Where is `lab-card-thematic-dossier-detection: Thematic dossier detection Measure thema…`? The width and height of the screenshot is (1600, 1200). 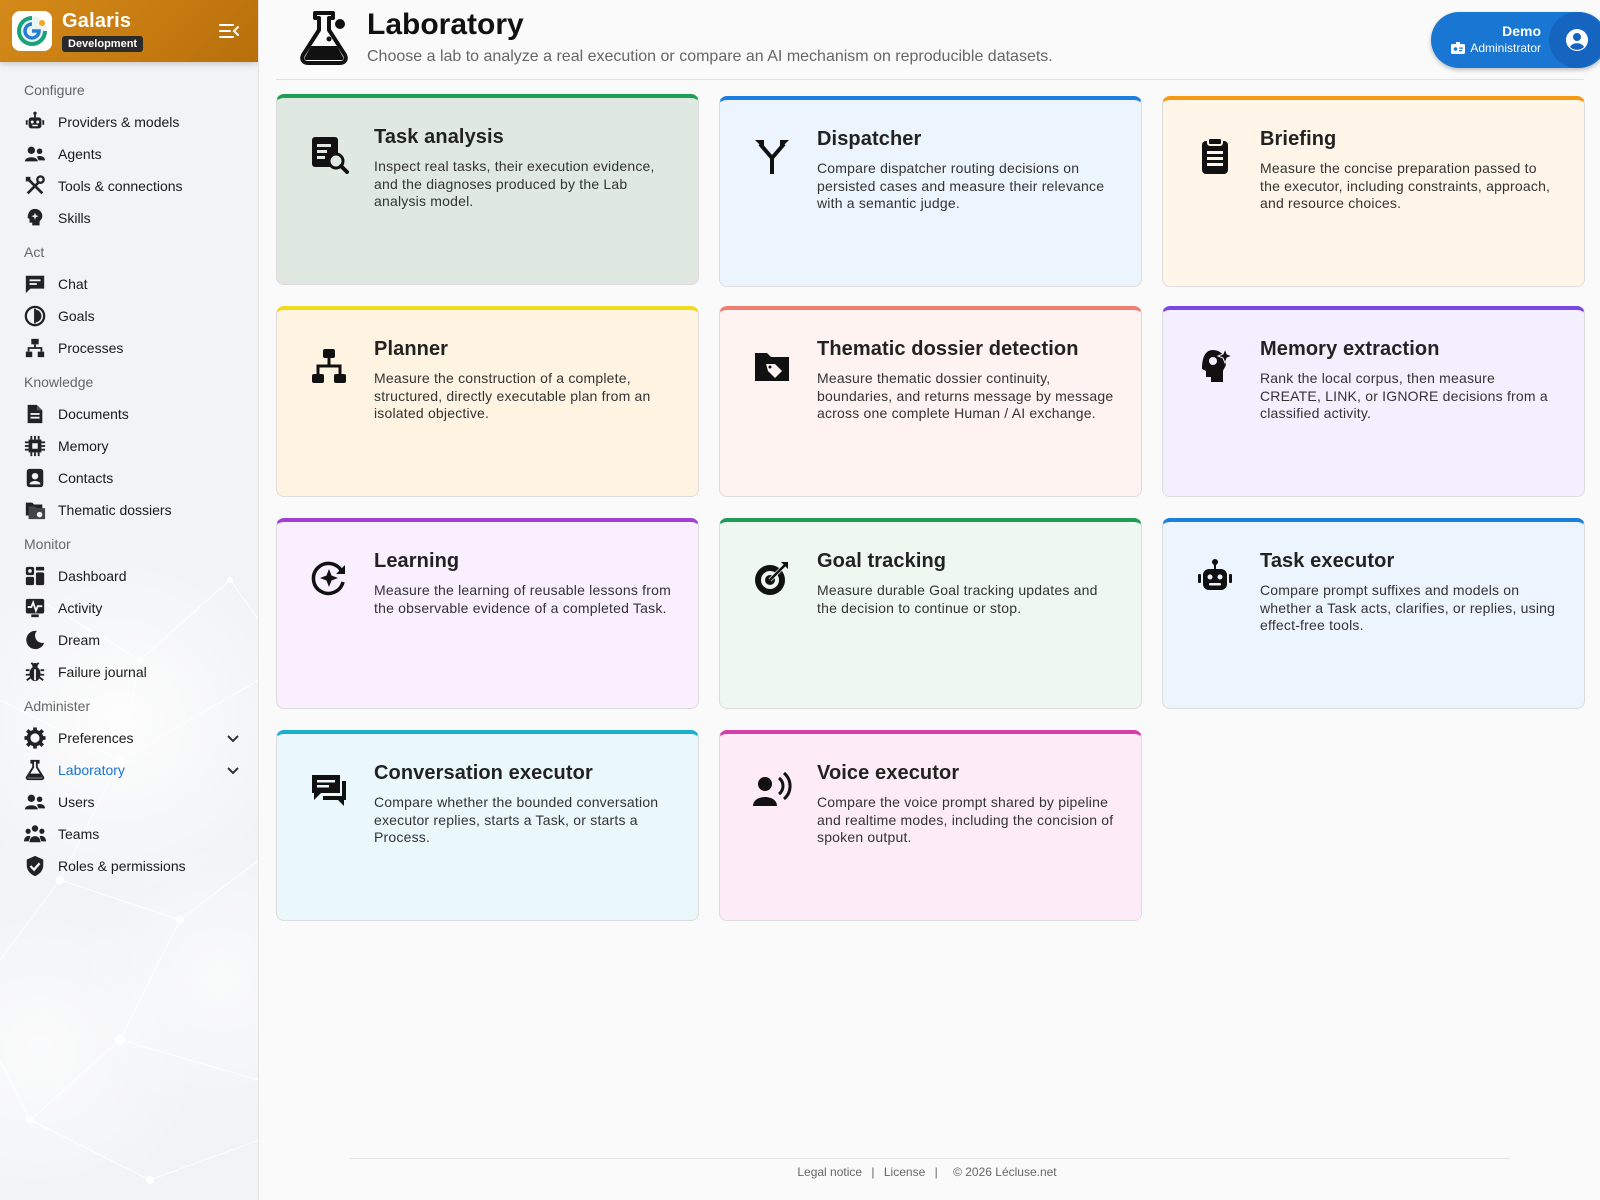 lab-card-thematic-dossier-detection: Thematic dossier detection Measure thema… is located at coordinates (930, 401).